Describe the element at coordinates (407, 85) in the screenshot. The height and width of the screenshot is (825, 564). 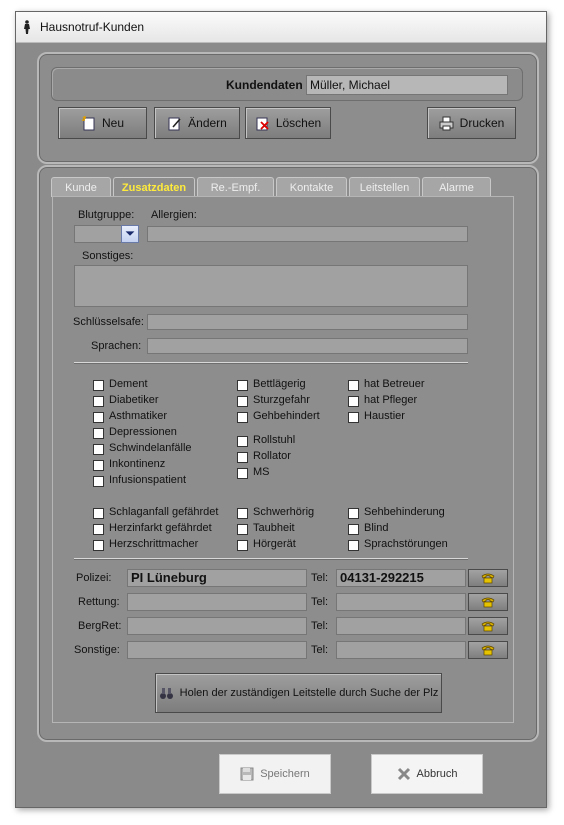
I see `customer-name-field: Müller, Michael` at that location.